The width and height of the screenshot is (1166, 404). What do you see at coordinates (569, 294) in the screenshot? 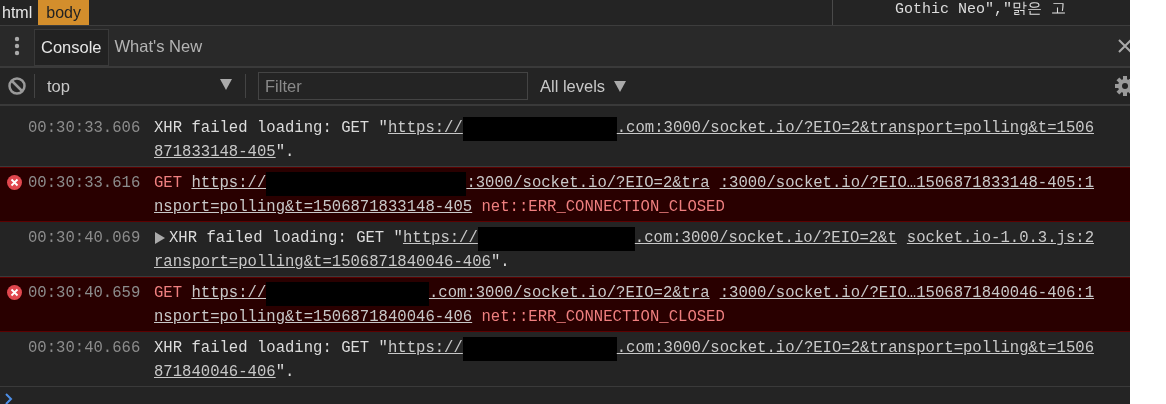
I see `url-link: .com:3000/socket.io/?EIO=2&tra` at bounding box center [569, 294].